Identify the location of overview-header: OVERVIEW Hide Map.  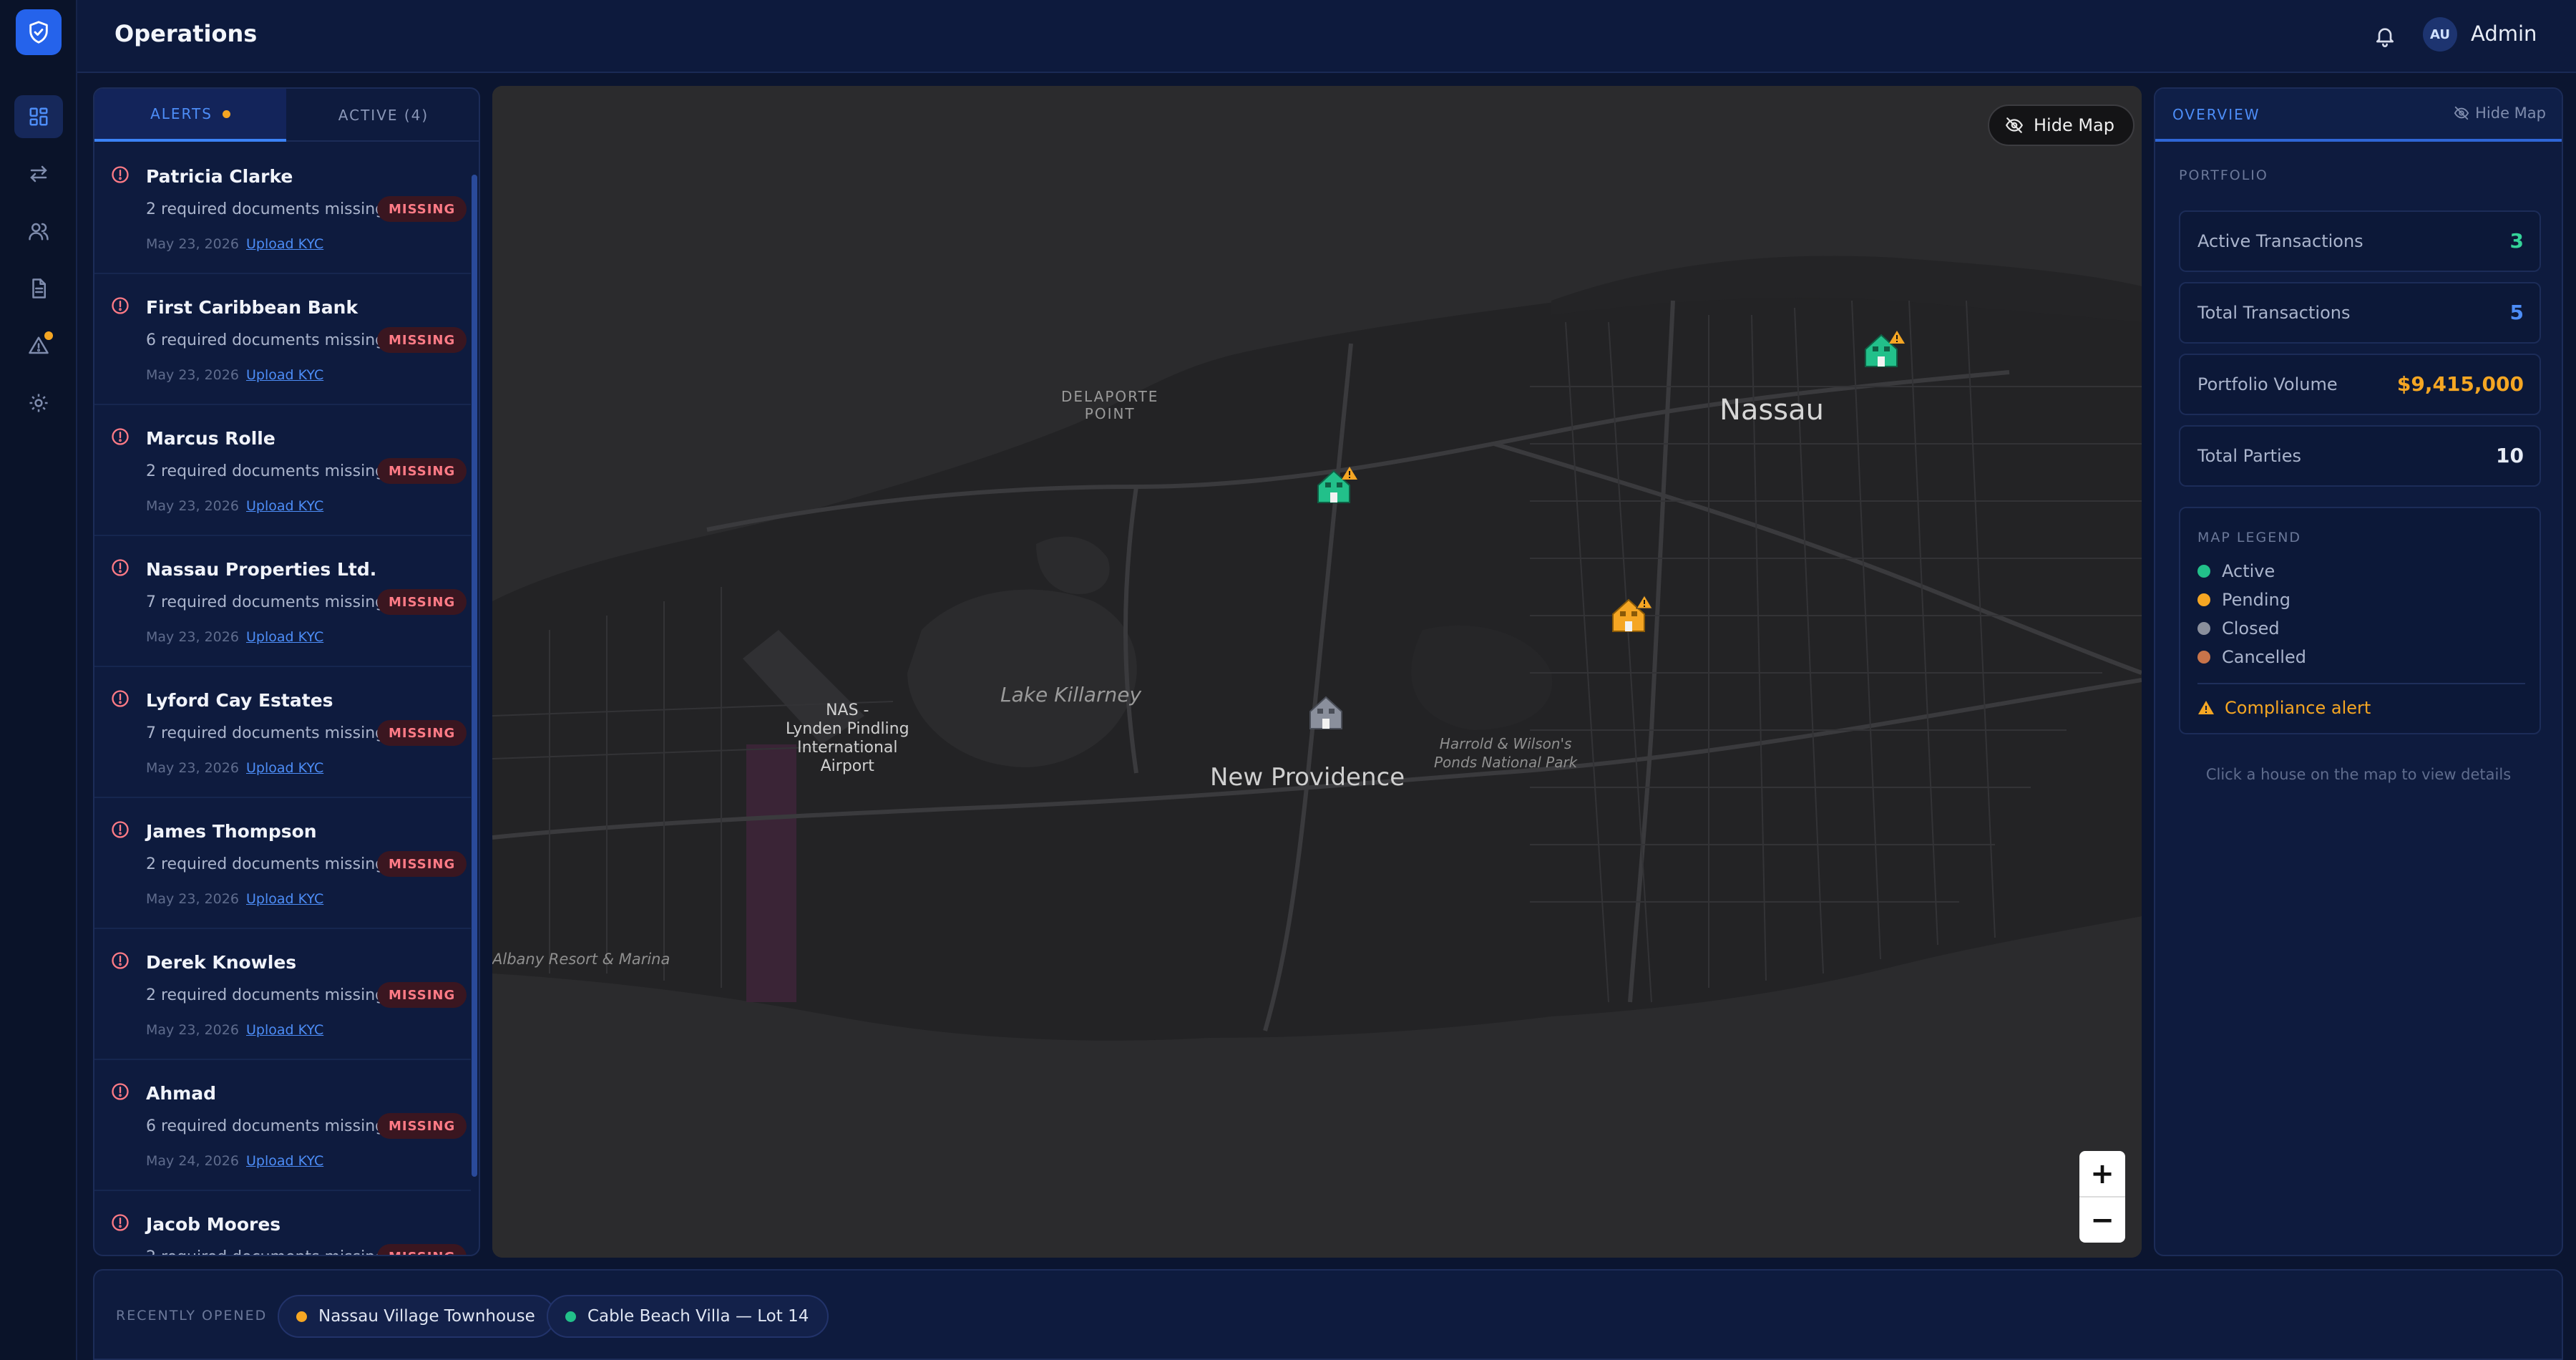
(2358, 115).